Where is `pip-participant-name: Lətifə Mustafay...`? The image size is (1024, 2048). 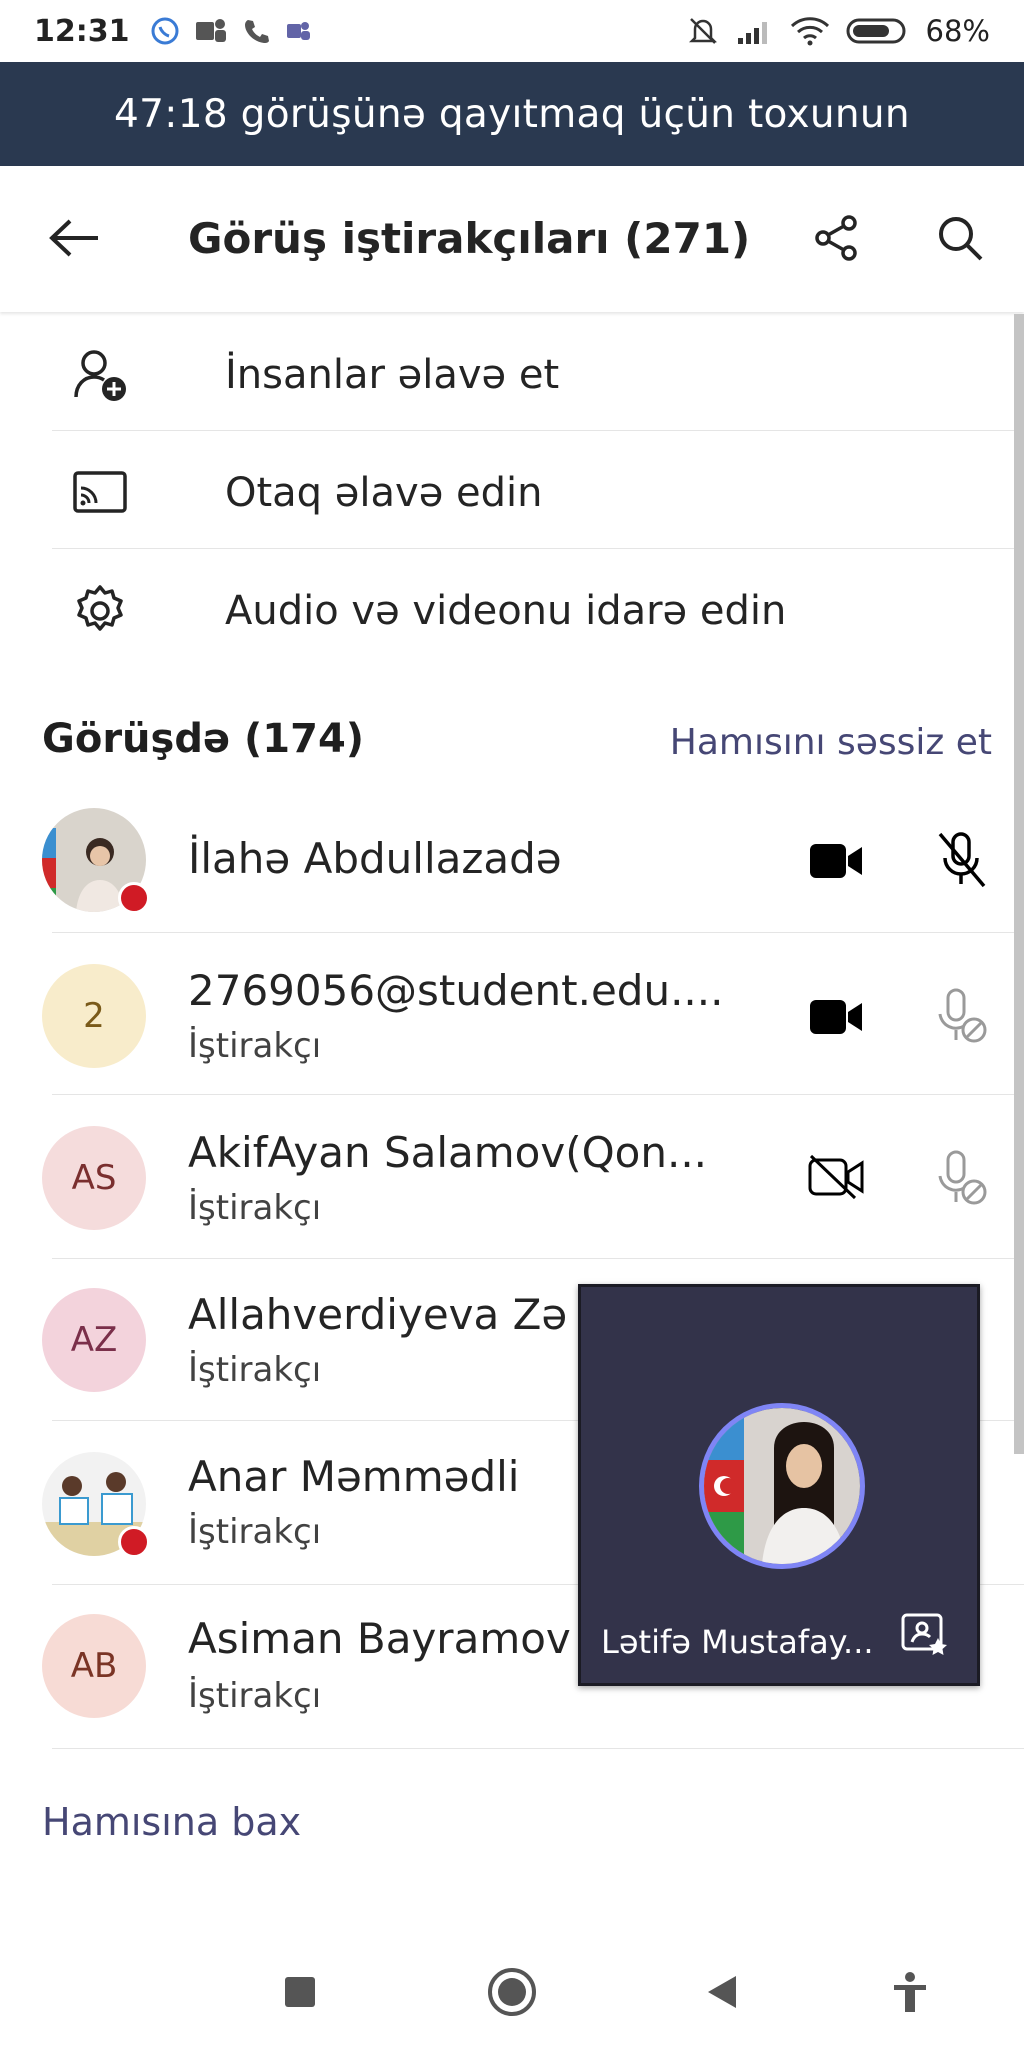
pip-participant-name: Lətifə Mustafay... is located at coordinates (737, 1642).